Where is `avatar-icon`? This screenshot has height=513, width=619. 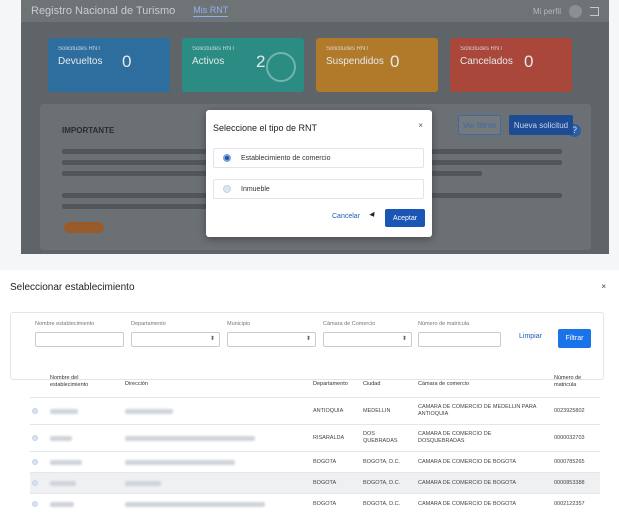
avatar-icon is located at coordinates (575, 11).